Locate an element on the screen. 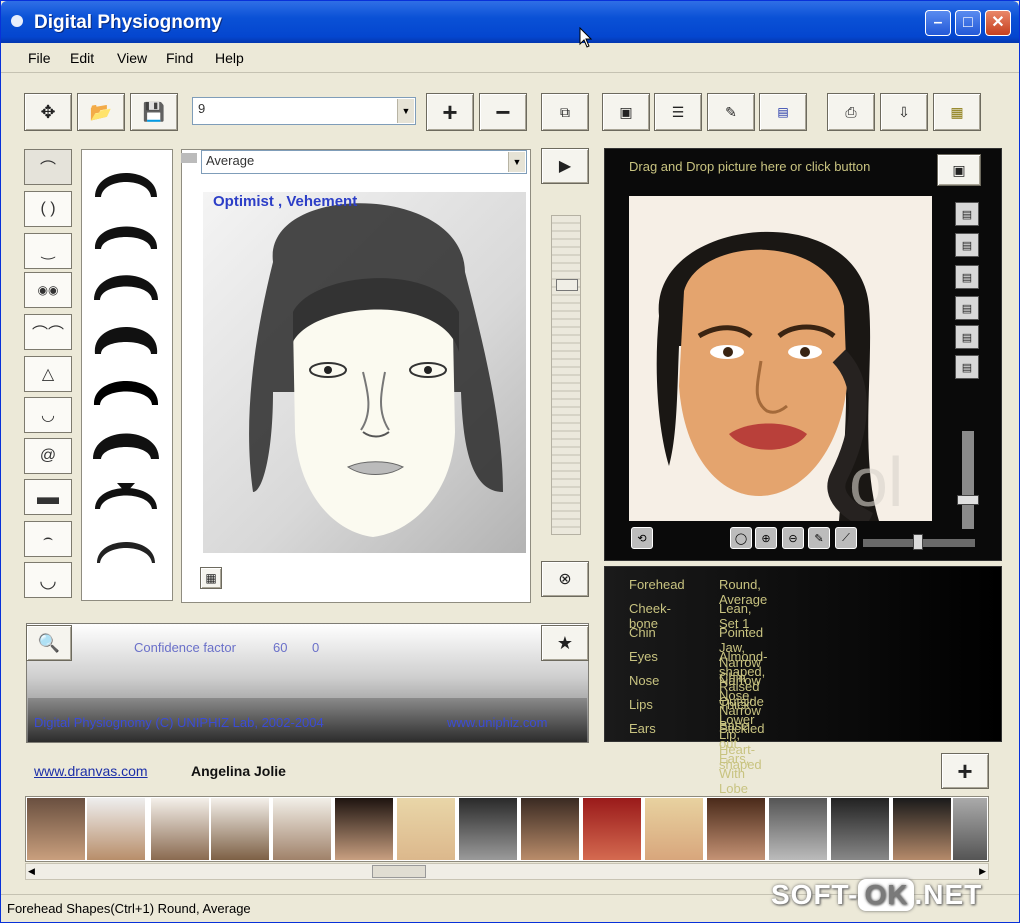 The width and height of the screenshot is (1020, 923). beard-shape-icon: ◡ is located at coordinates (48, 580).